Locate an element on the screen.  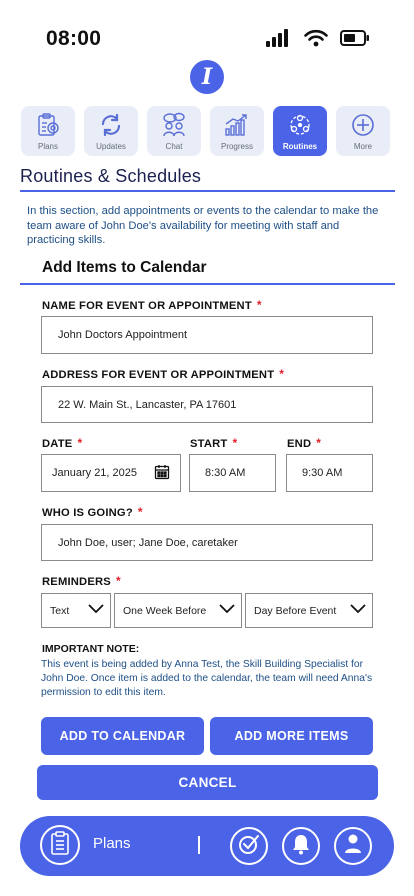
date-label: DATE * is located at coordinates (62, 443).